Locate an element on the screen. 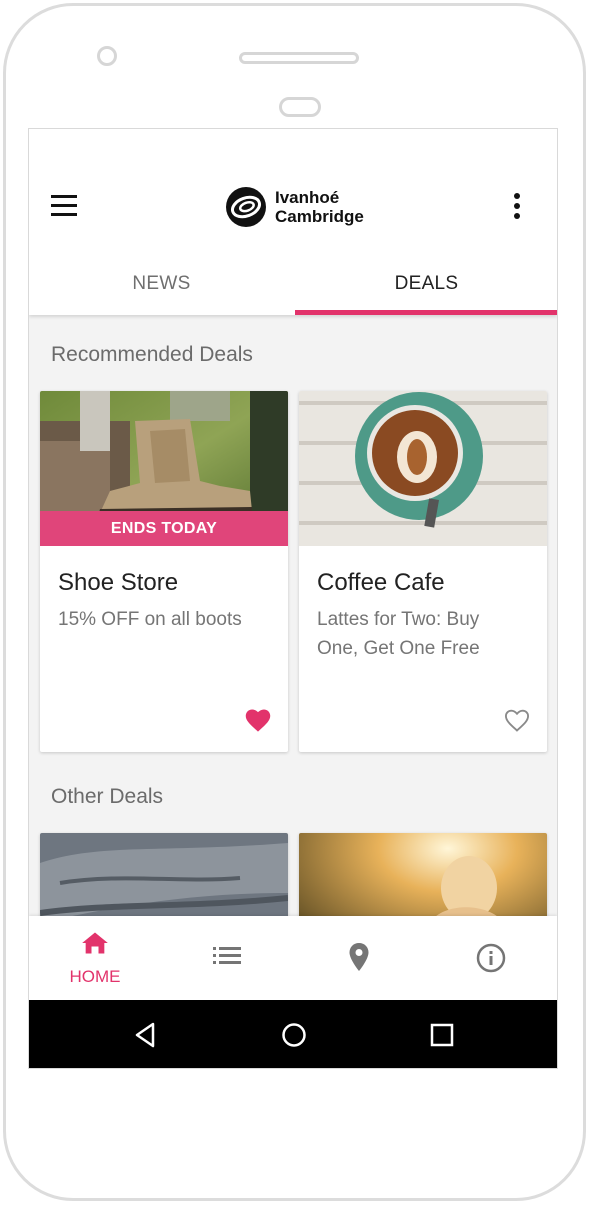 Image resolution: width=591 pixels, height=1206 pixels. recents-icon is located at coordinates (442, 1035).